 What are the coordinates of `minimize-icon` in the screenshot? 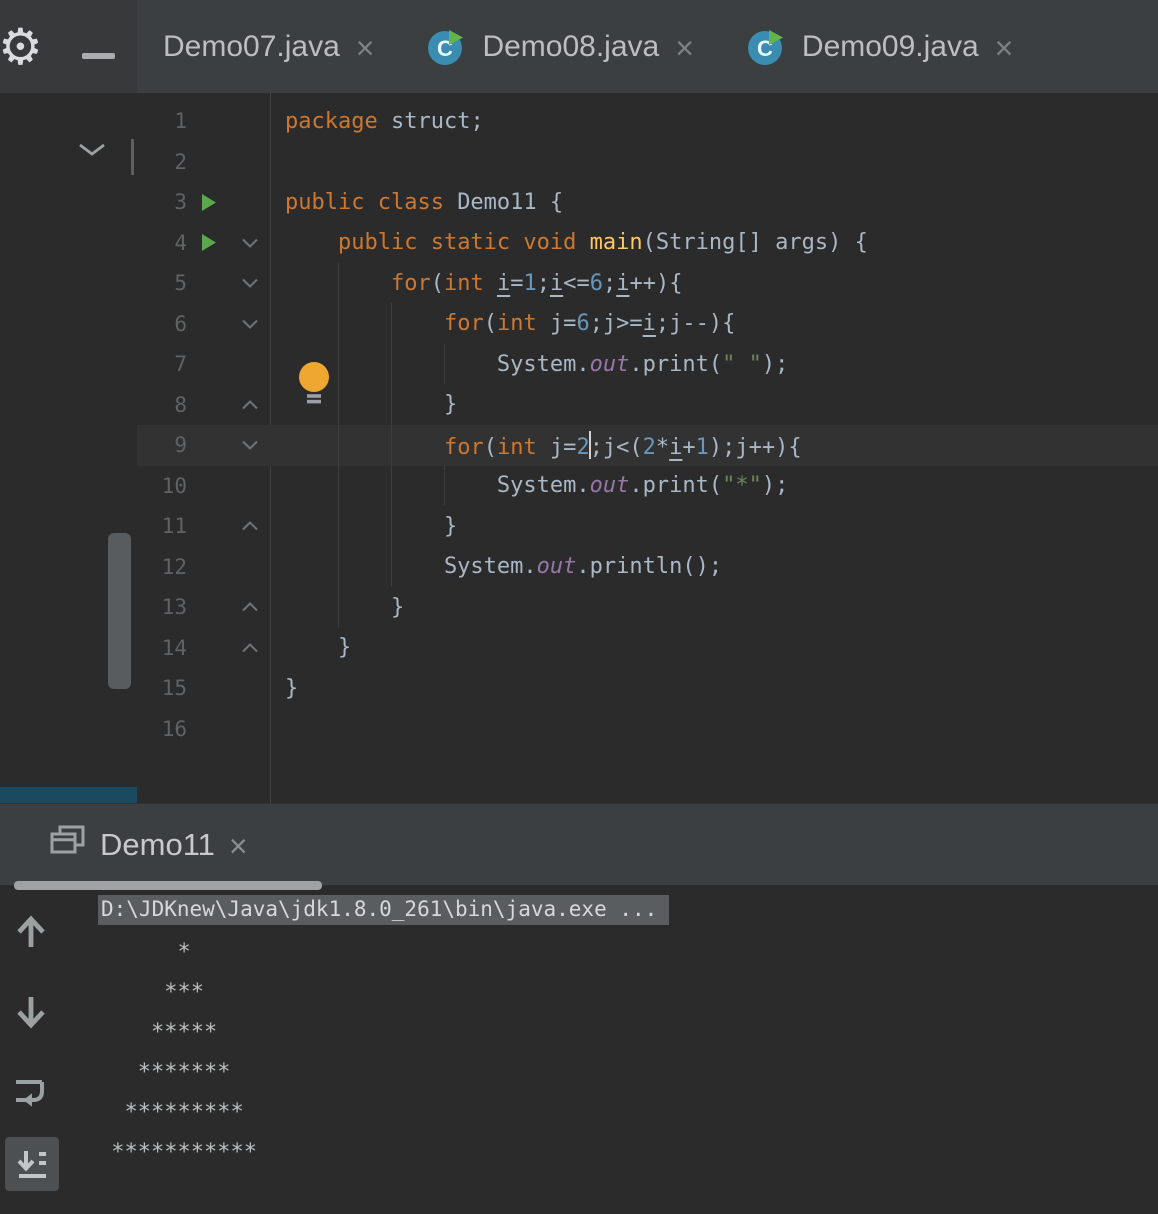 It's located at (98, 56).